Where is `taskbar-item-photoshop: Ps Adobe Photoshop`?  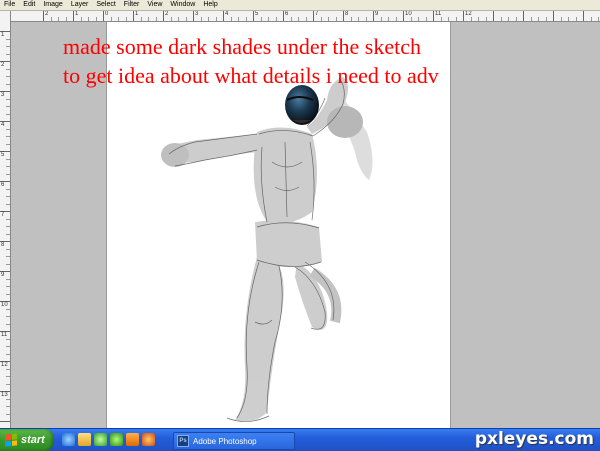
taskbar-item-photoshop: Ps Adobe Photoshop is located at coordinates (234, 441).